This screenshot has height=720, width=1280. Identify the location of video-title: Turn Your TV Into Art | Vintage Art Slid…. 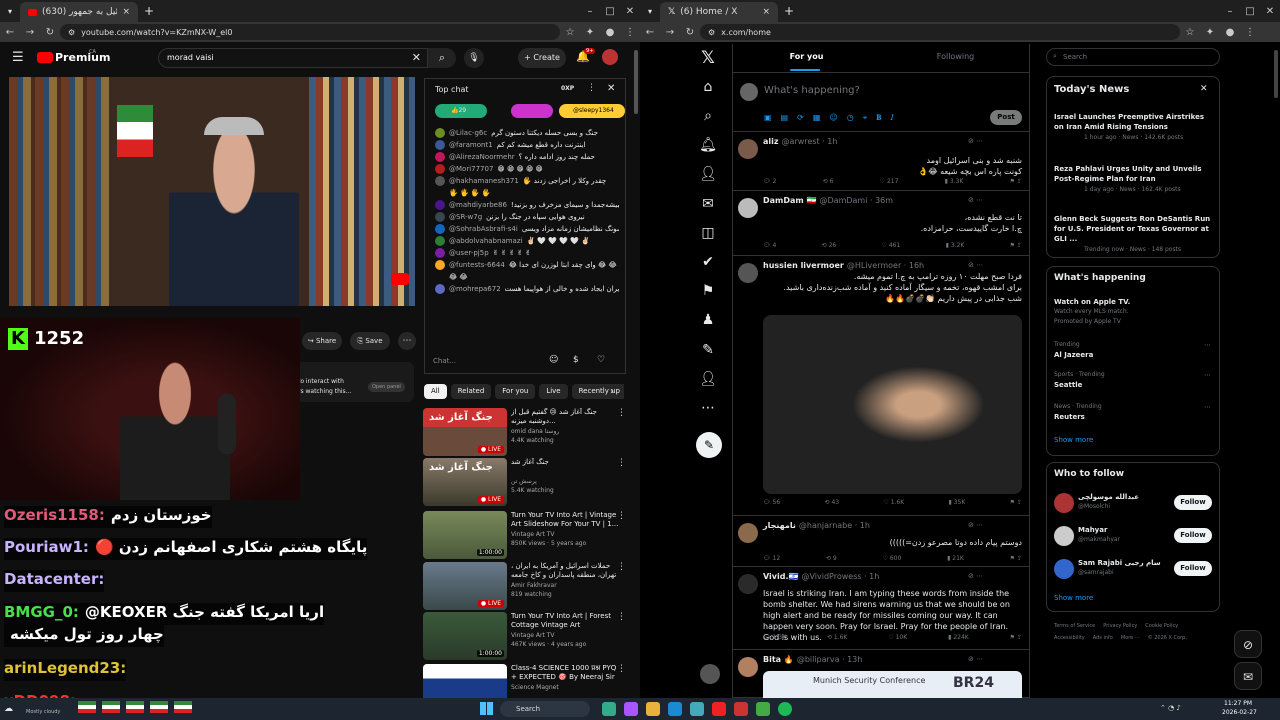
(565, 520).